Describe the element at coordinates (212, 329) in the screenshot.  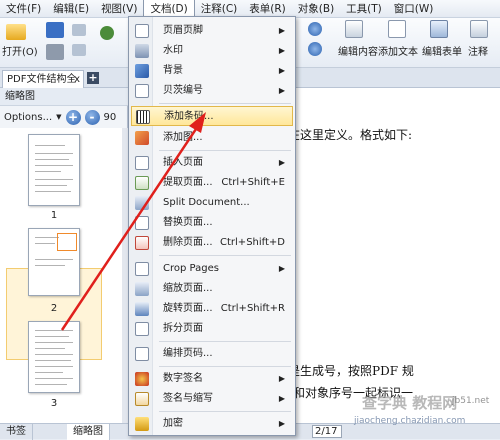
I see `menu-item-split-pages: 拆分页面` at that location.